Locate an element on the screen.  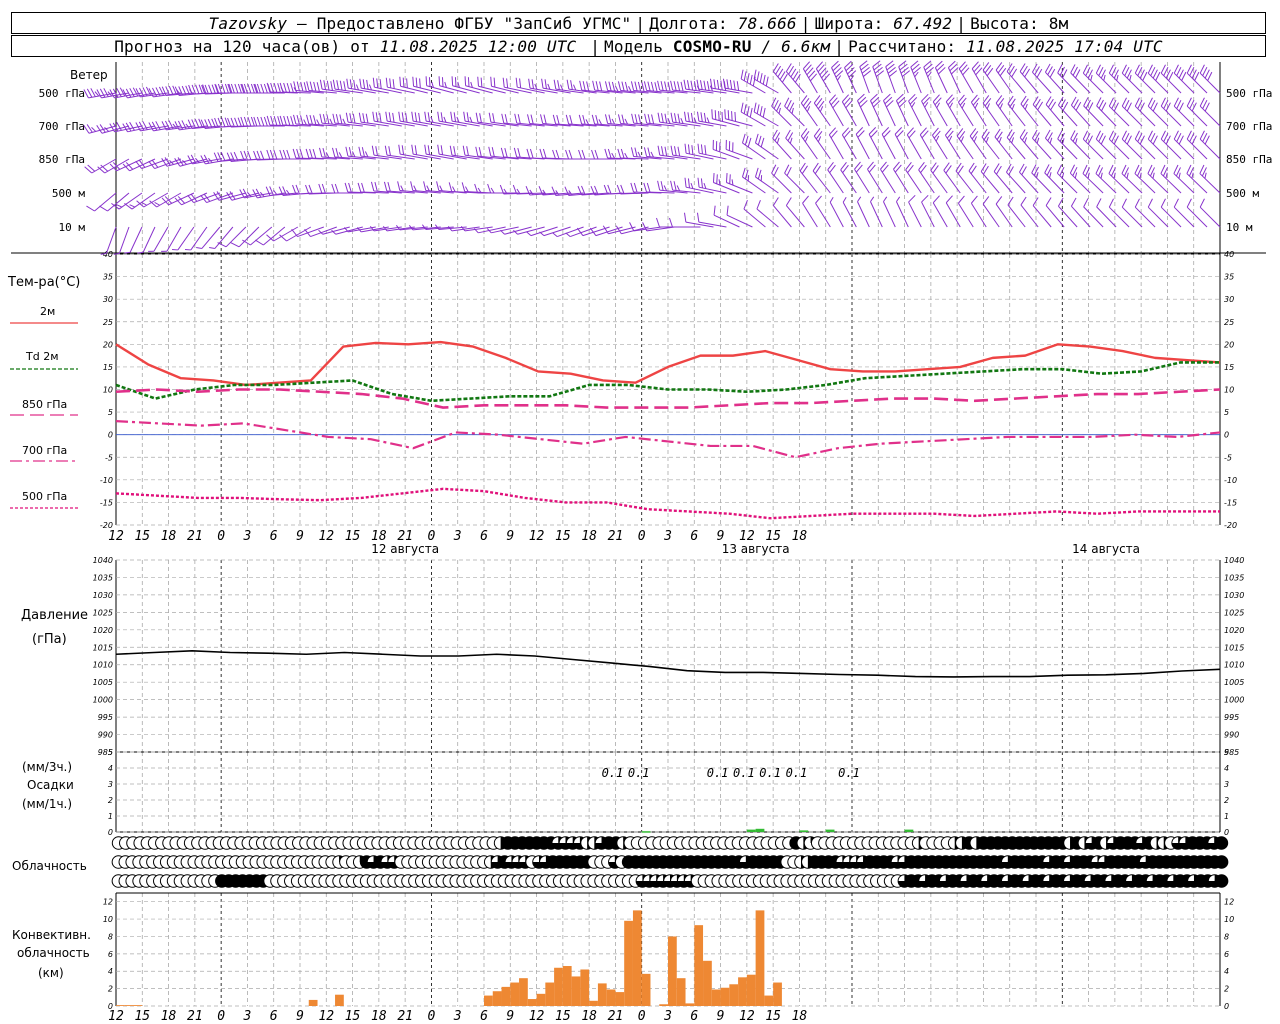
pres-tick-right: 1005 is located at coordinates (1234, 682).